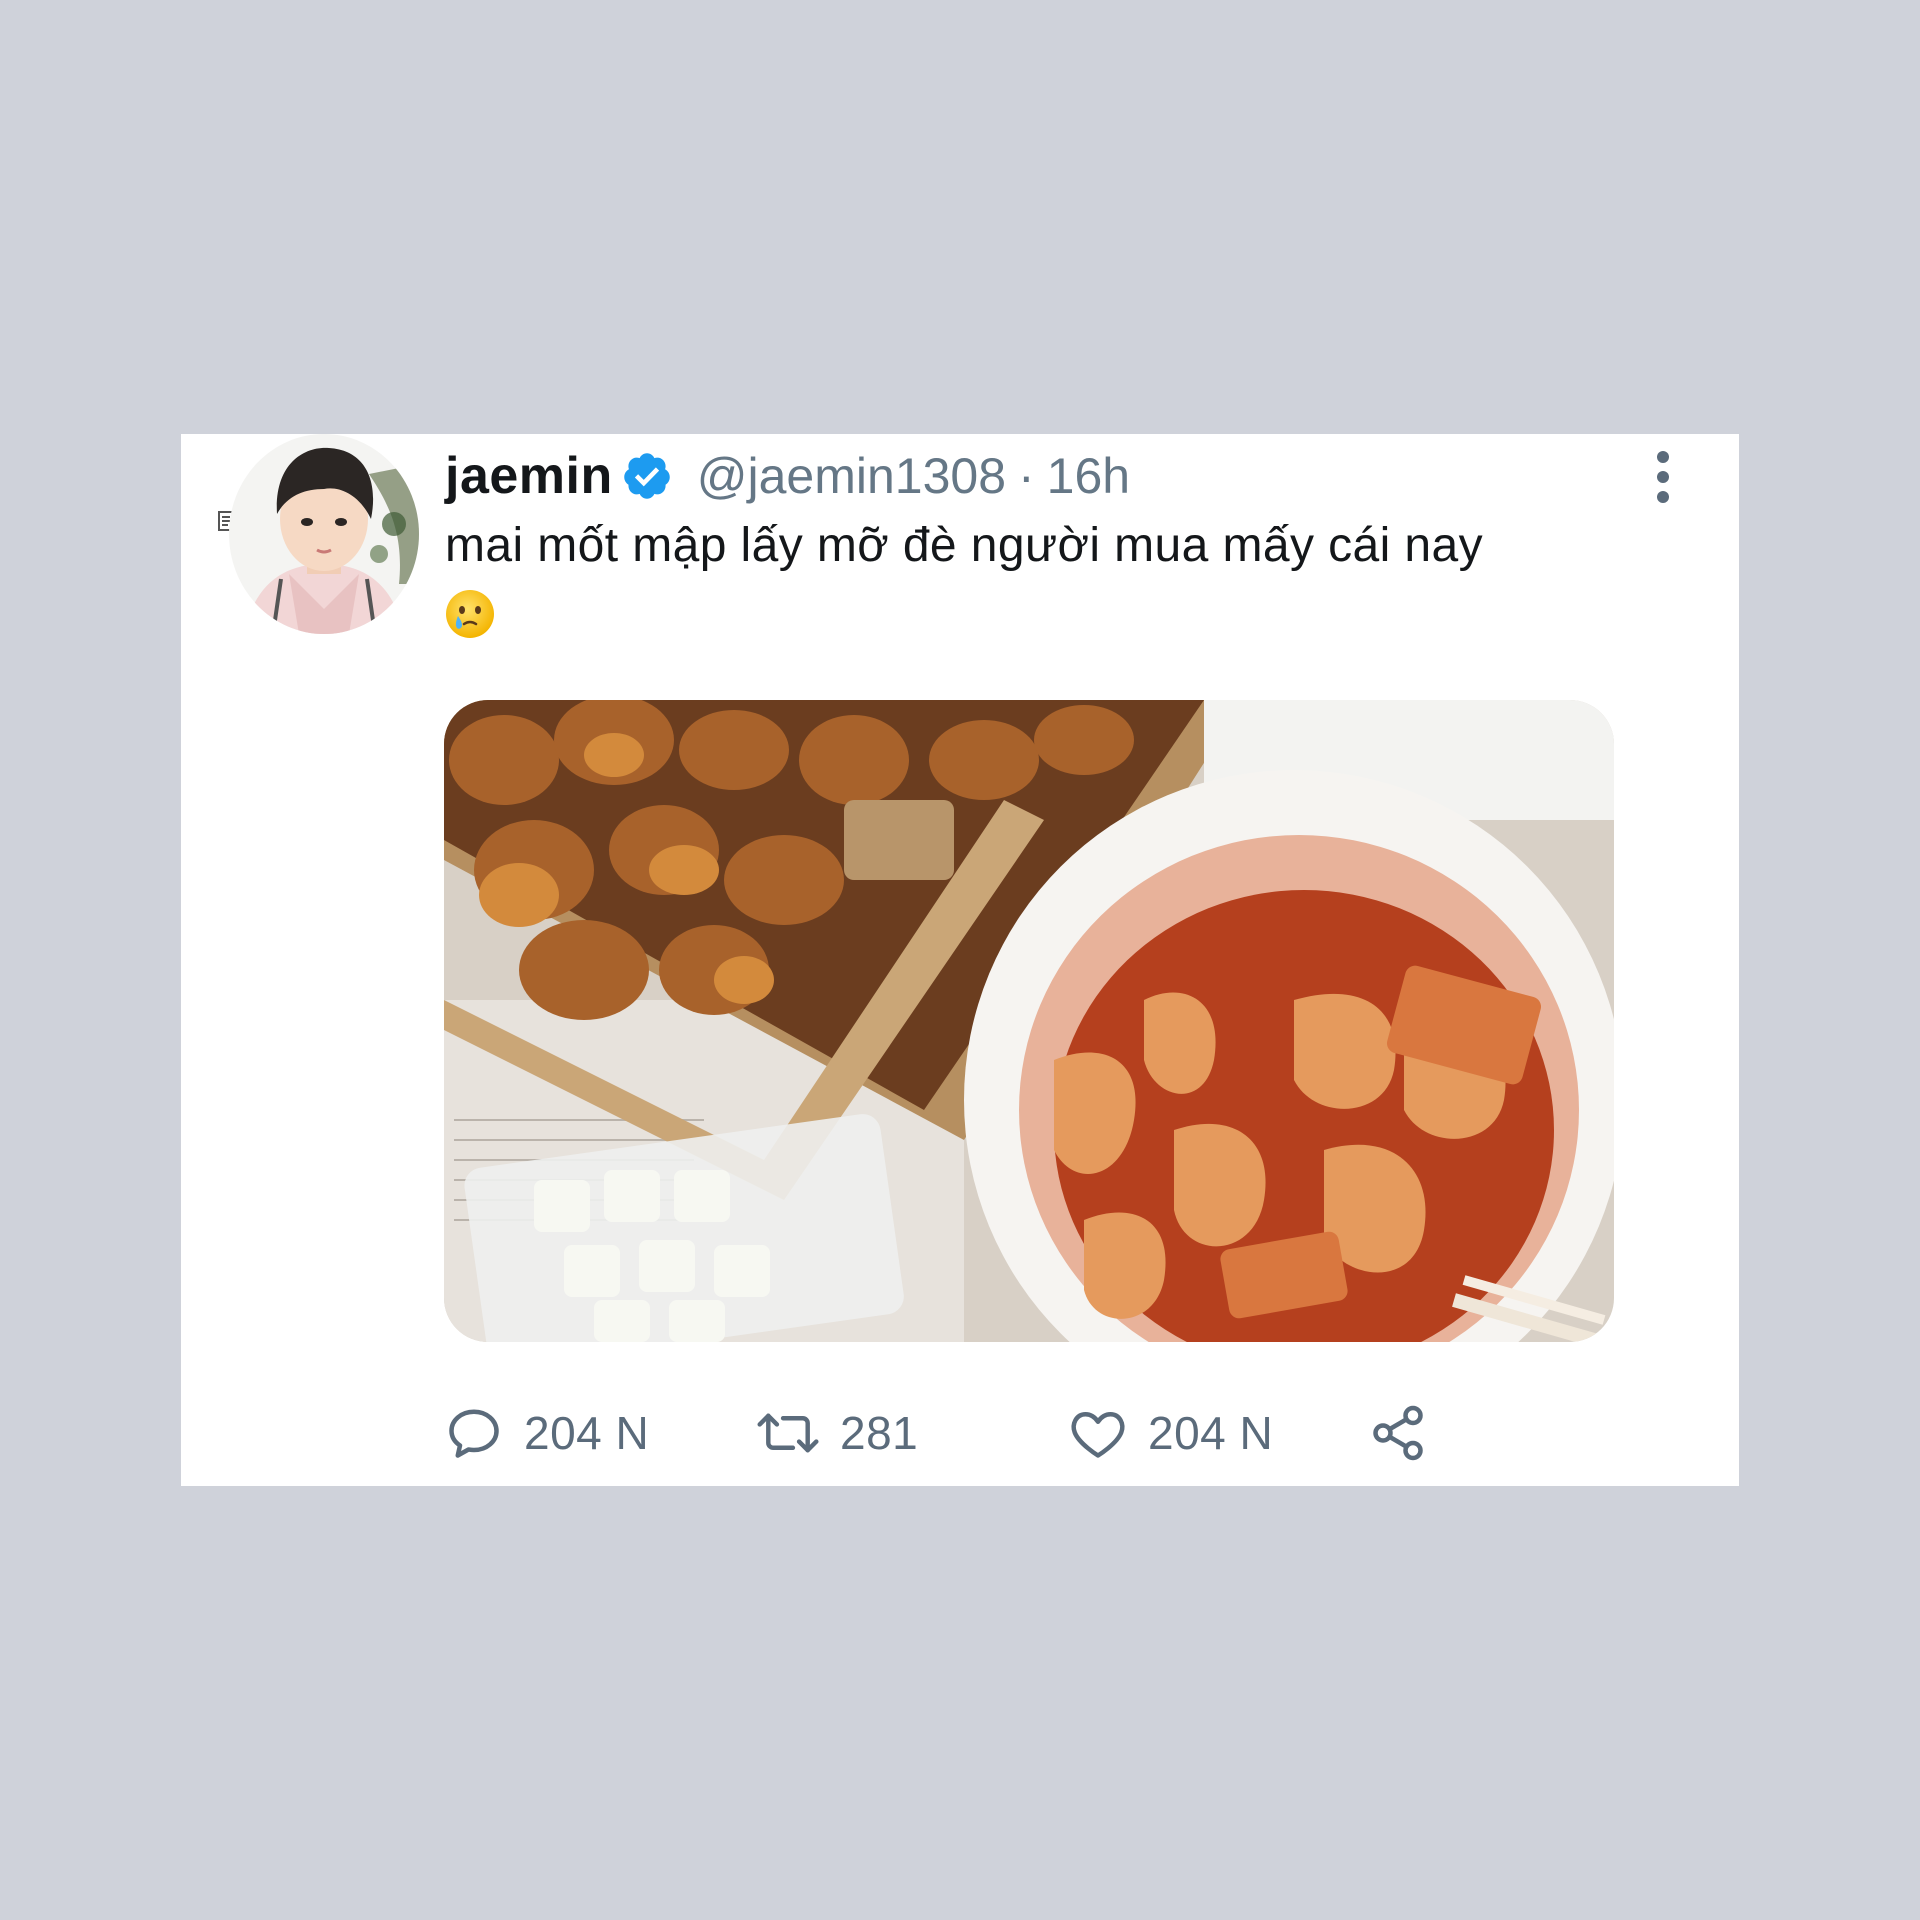  Describe the element at coordinates (474, 1433) in the screenshot. I see `reply-icon` at that location.